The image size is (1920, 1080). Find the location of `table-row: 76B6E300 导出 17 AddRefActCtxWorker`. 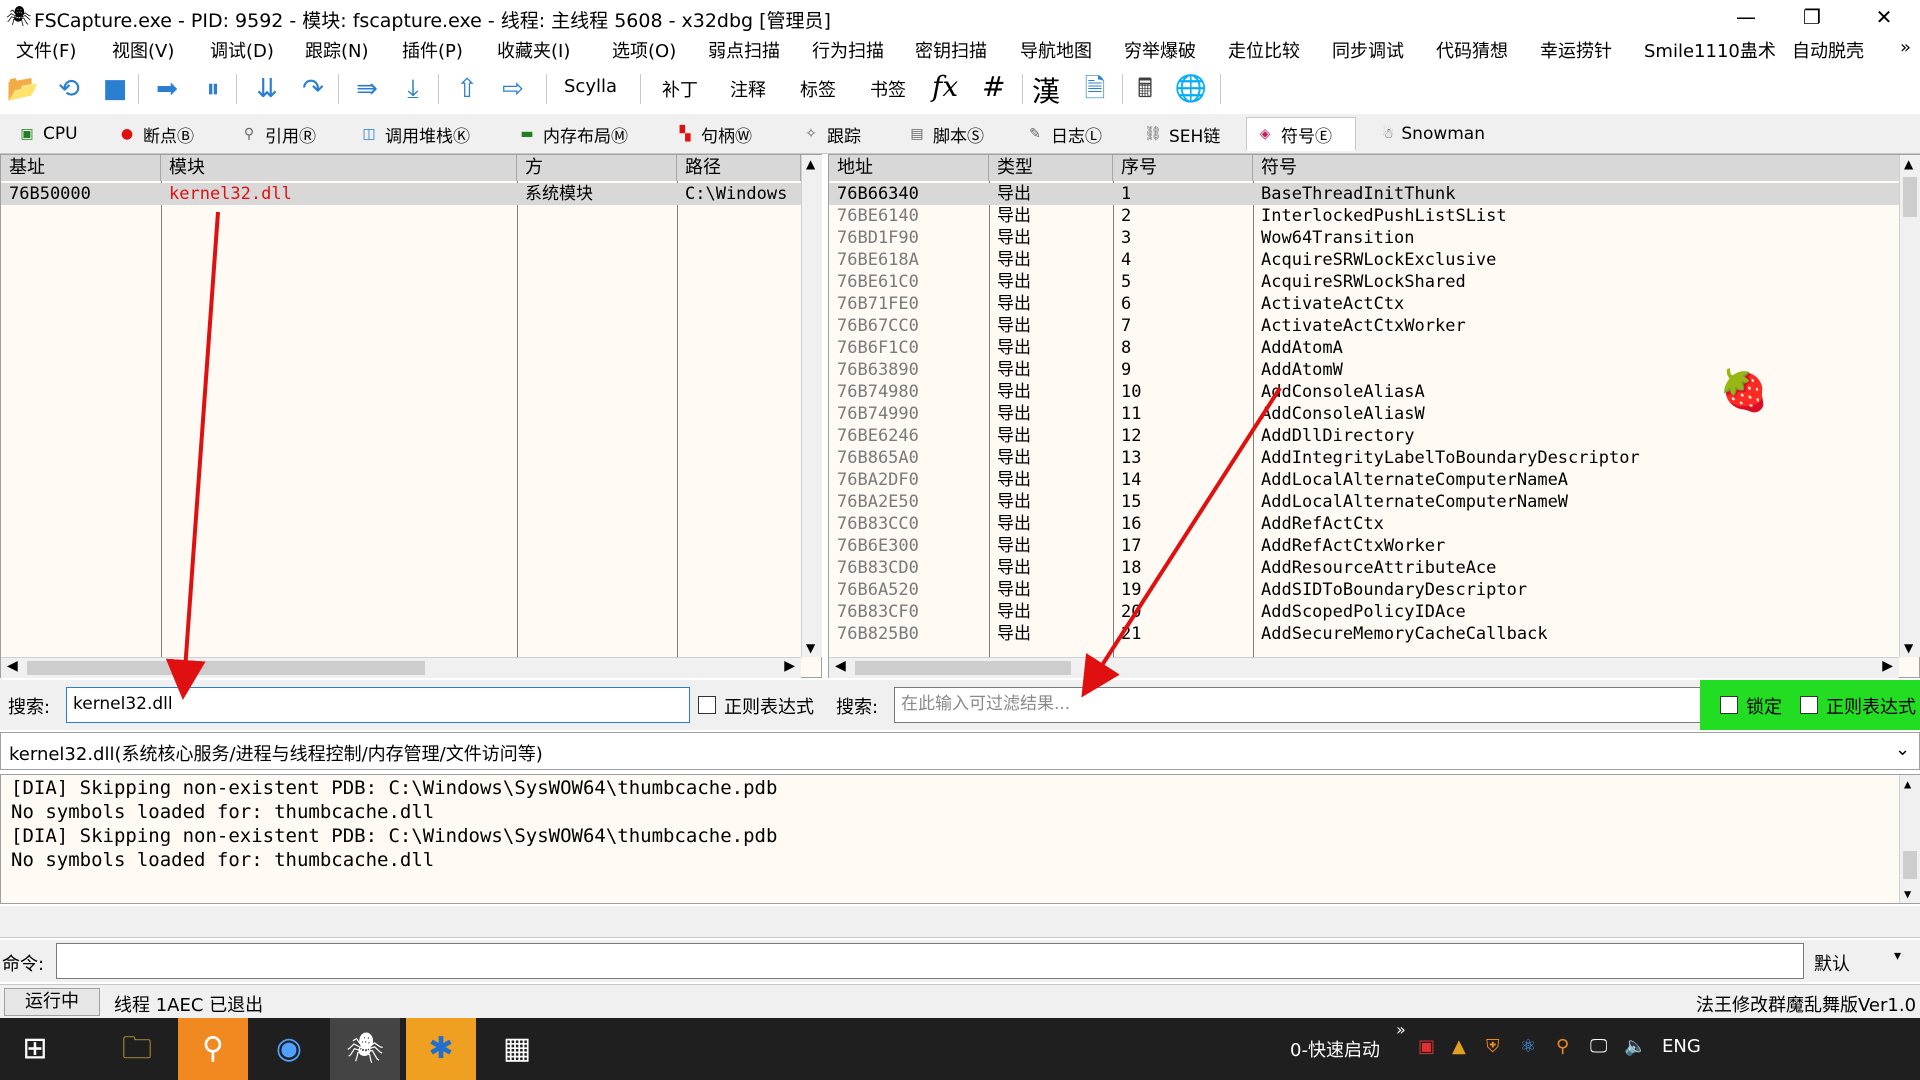

table-row: 76B6E300 导出 17 AddRefActCtxWorker is located at coordinates (1364, 546).